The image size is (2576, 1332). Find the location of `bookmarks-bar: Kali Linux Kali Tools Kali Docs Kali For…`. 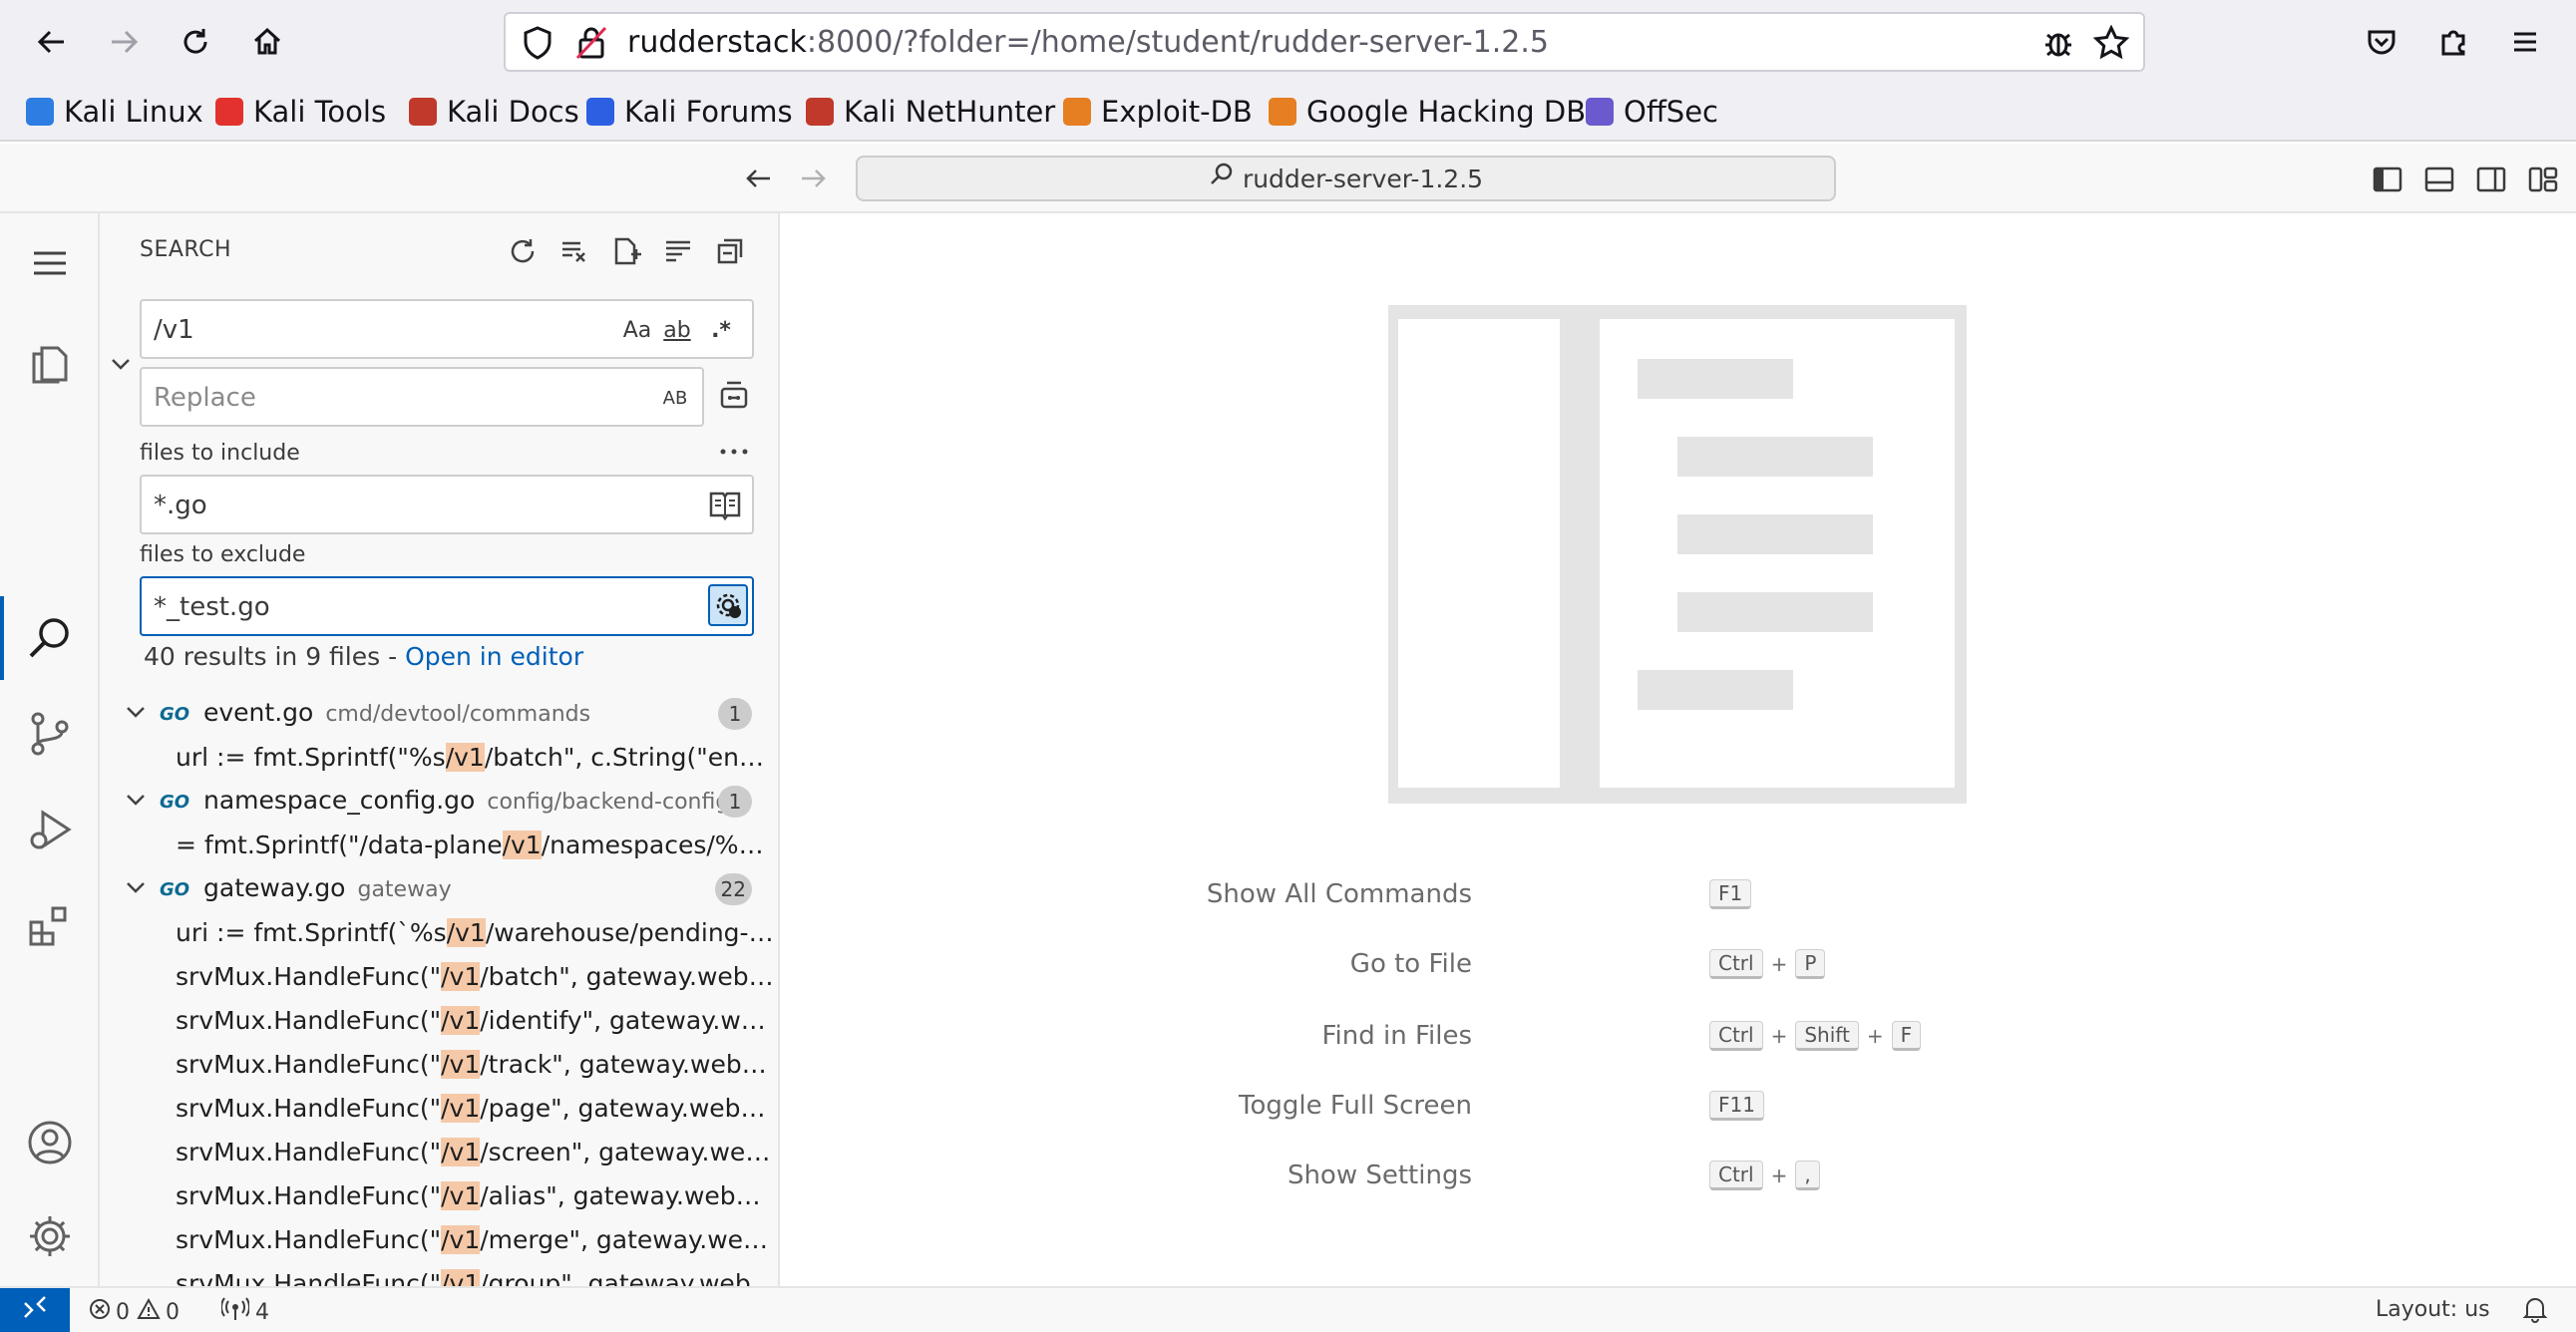

bookmarks-bar: Kali Linux Kali Tools Kali Docs Kali For… is located at coordinates (1288, 113).